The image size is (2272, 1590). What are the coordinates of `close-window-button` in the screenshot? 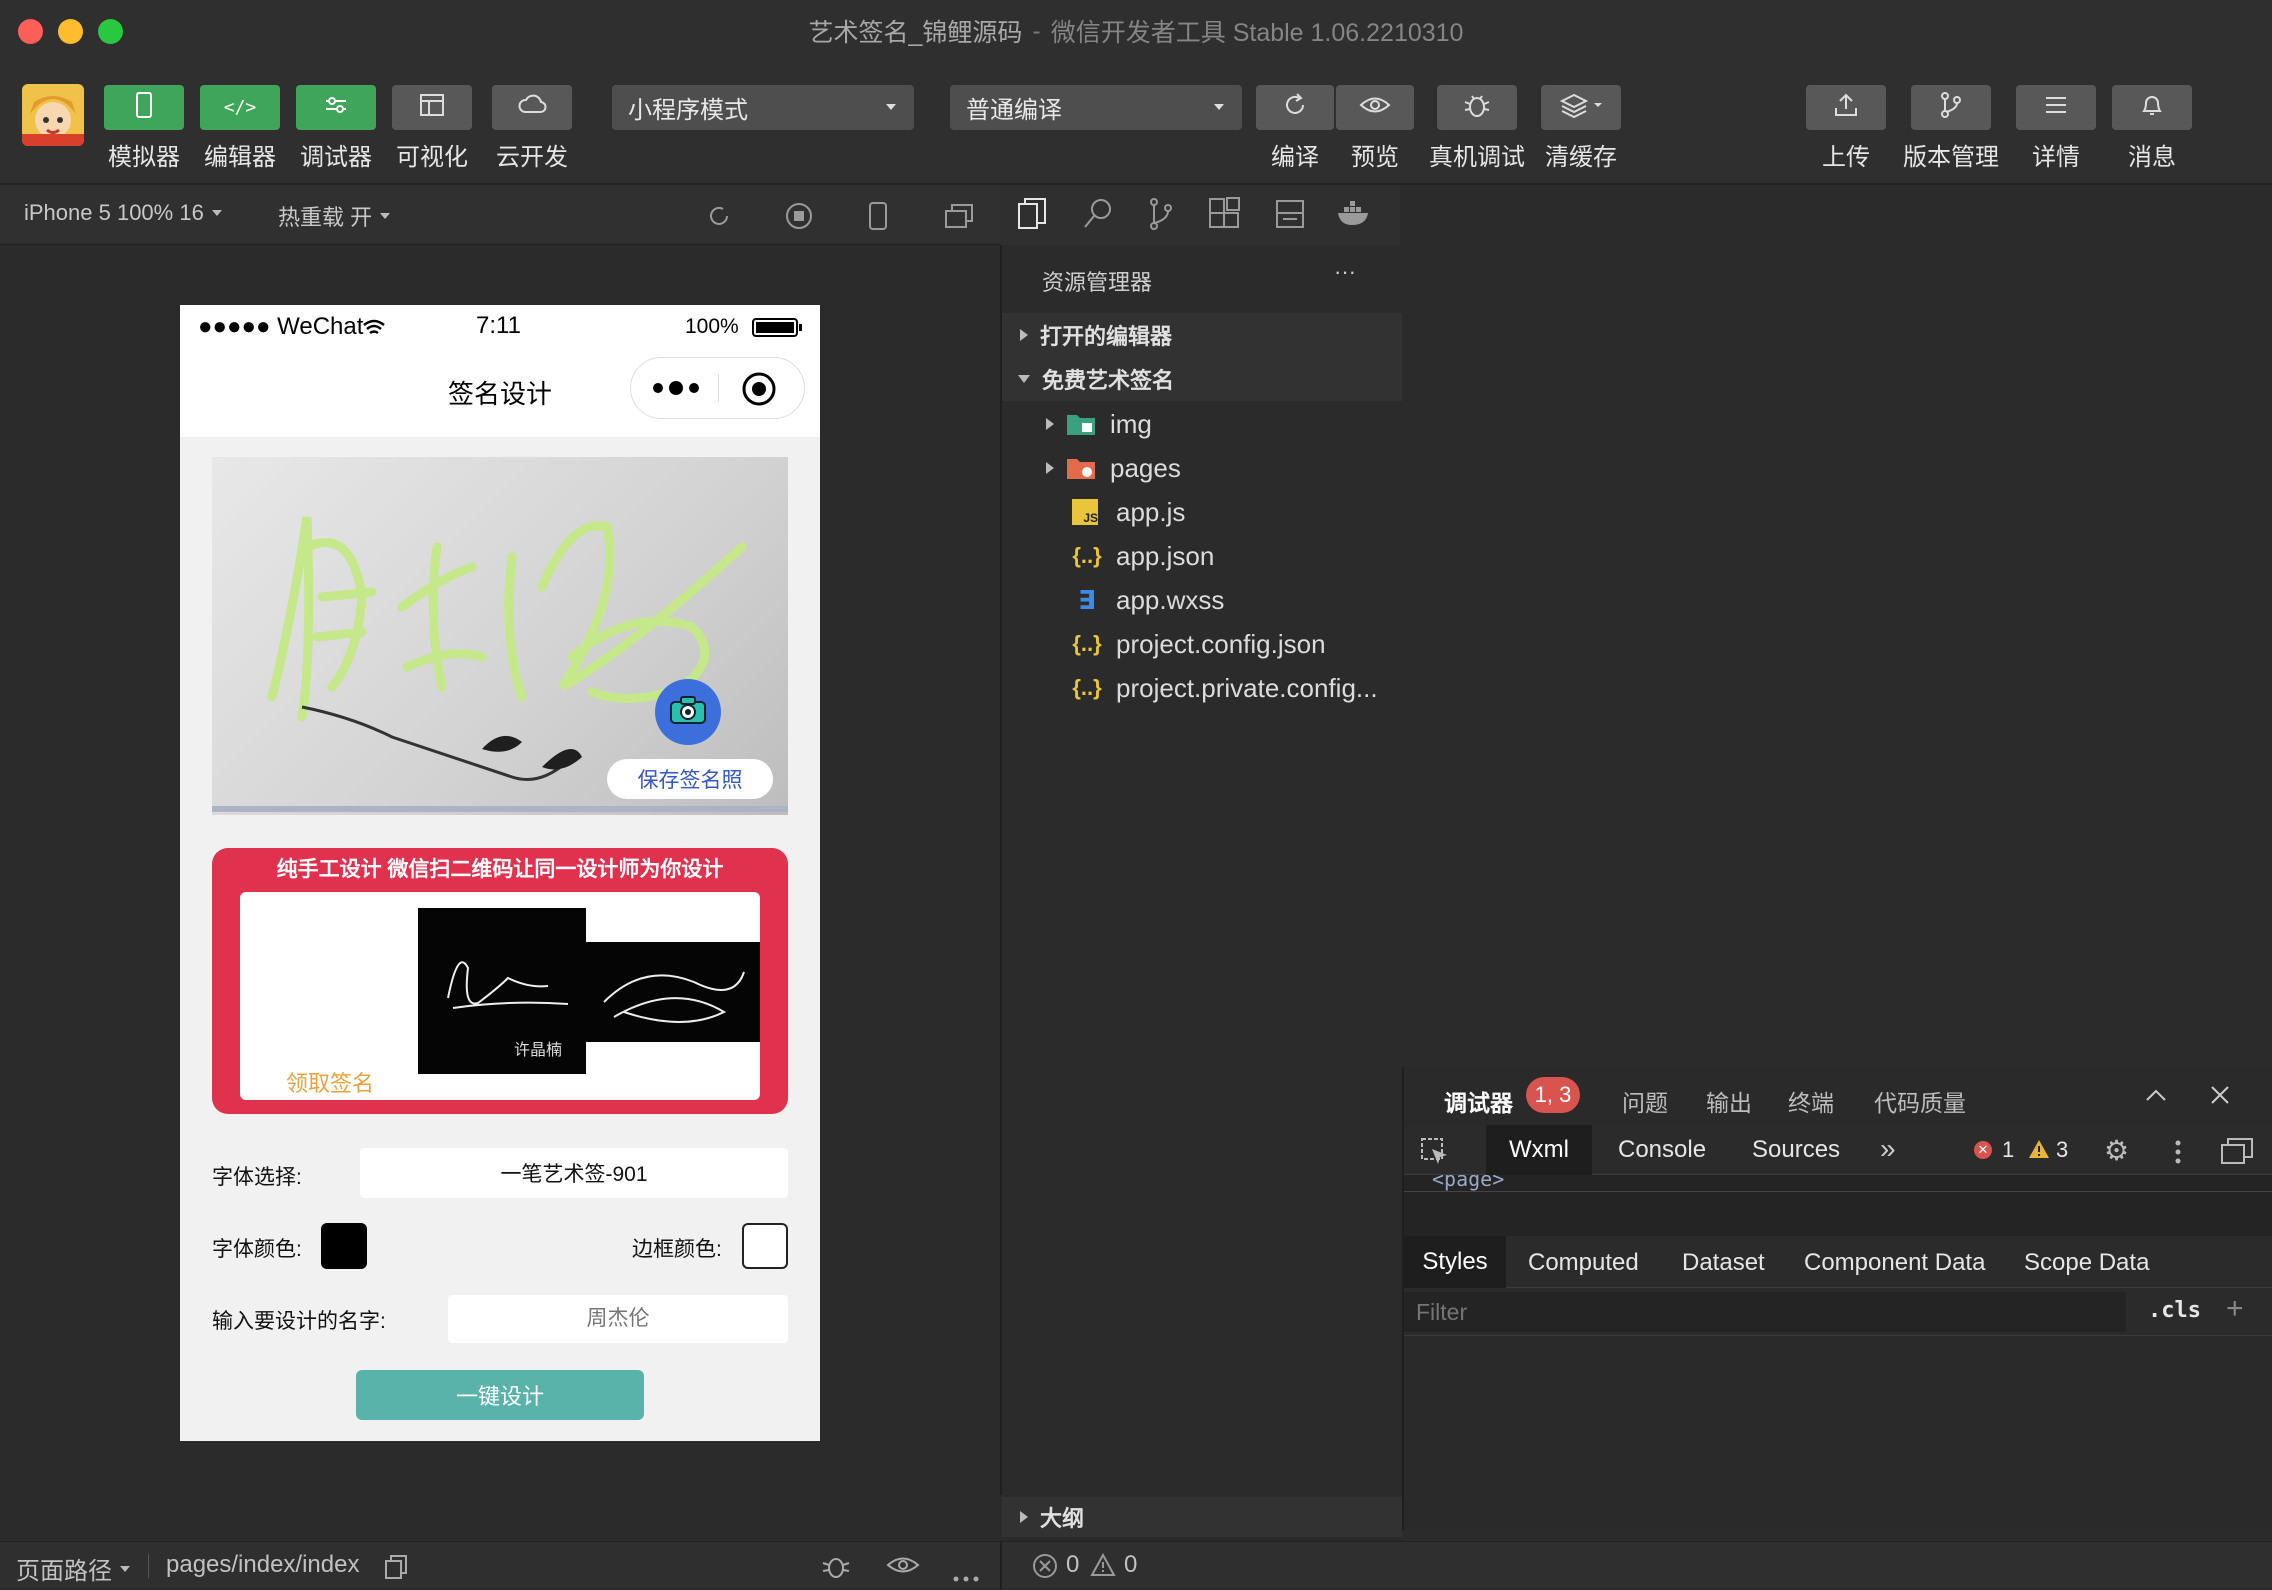 It's located at (30, 31).